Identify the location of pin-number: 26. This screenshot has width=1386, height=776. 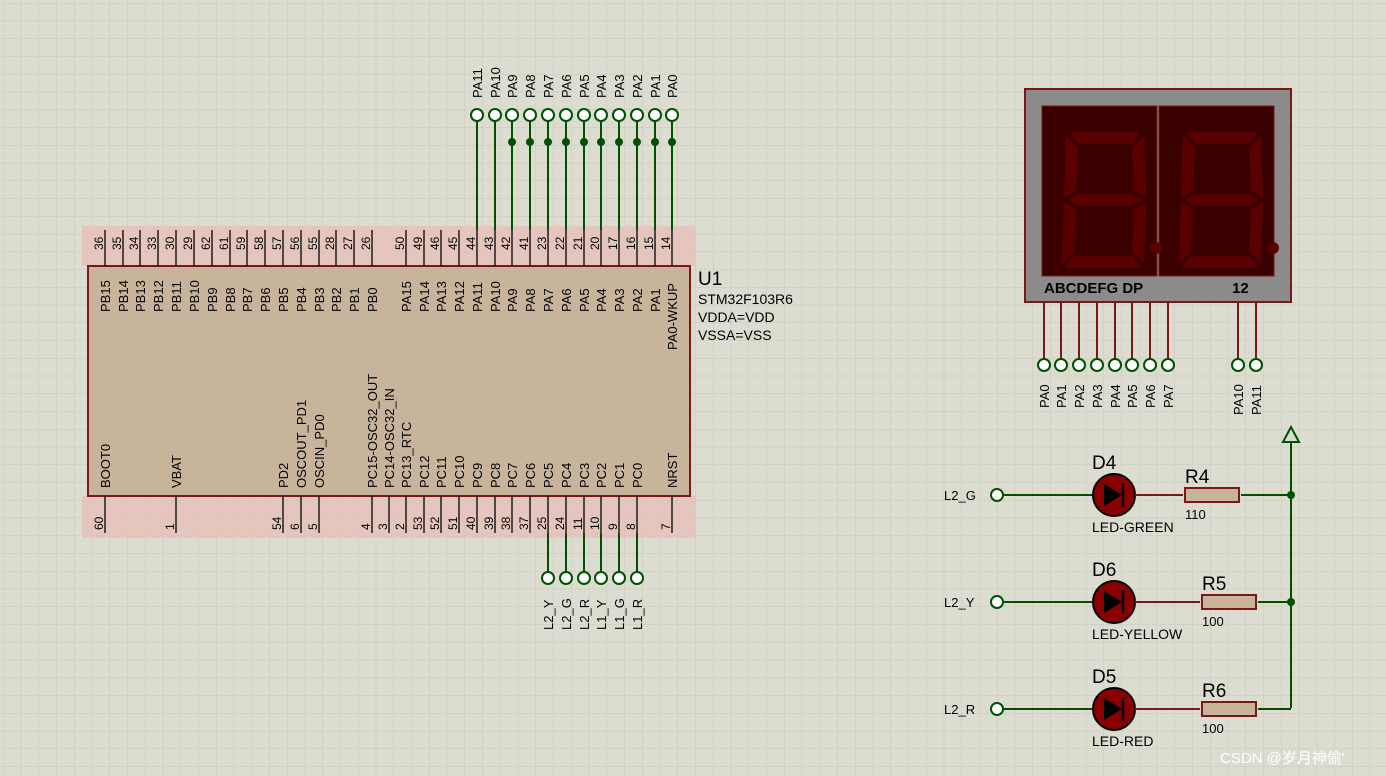
(366, 243).